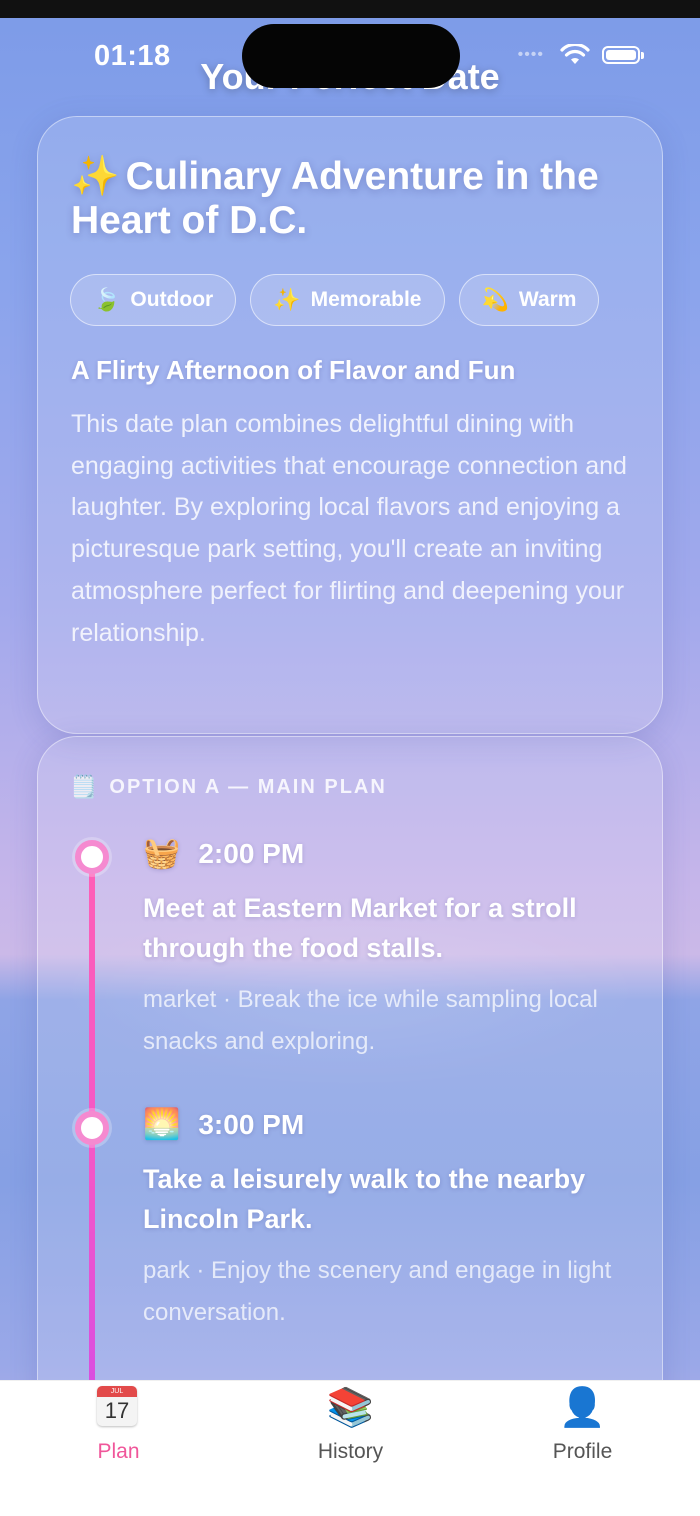 The width and height of the screenshot is (700, 1516). What do you see at coordinates (162, 853) in the screenshot?
I see `basket-icon: 🧺` at bounding box center [162, 853].